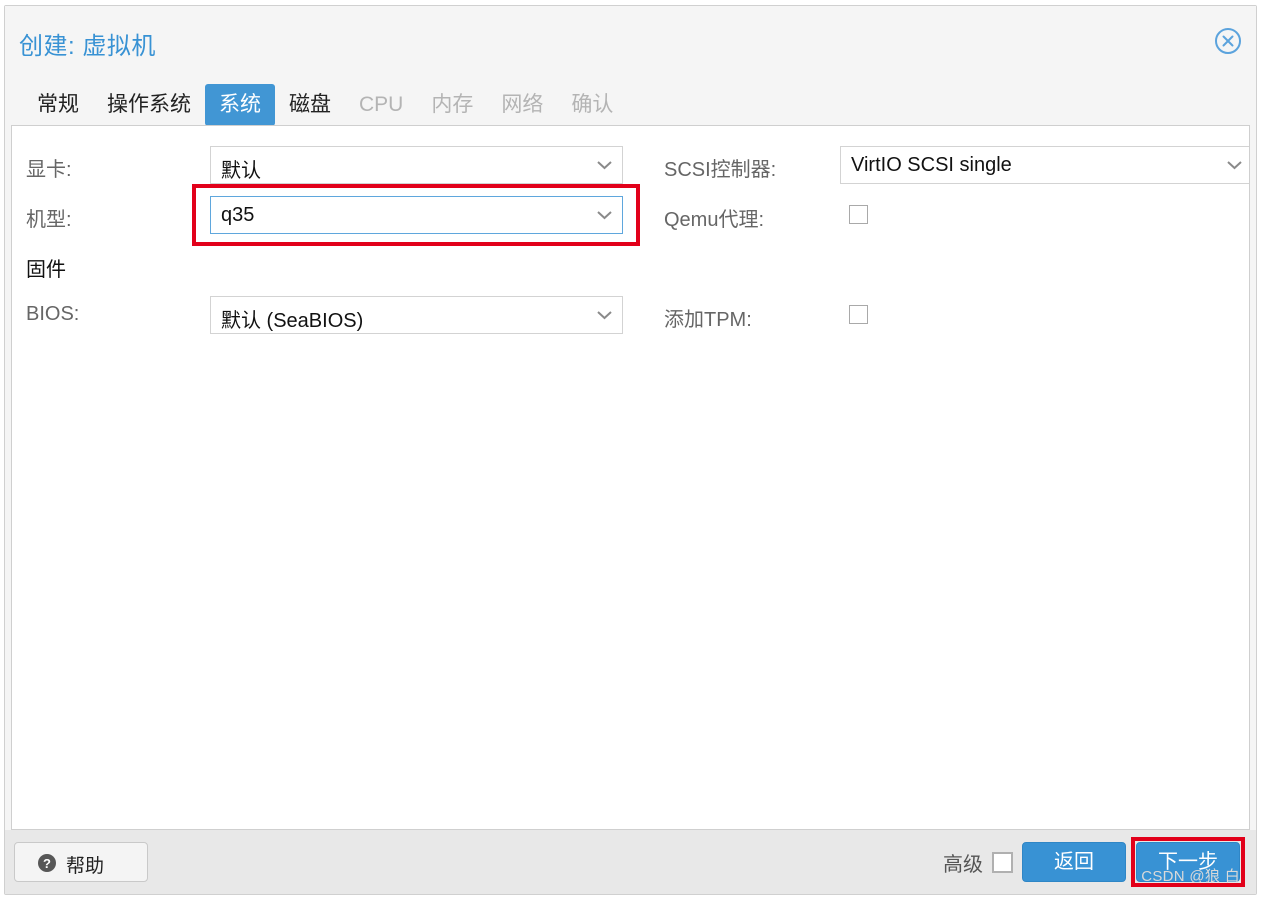  I want to click on machine-type-value: q35, so click(238, 215).